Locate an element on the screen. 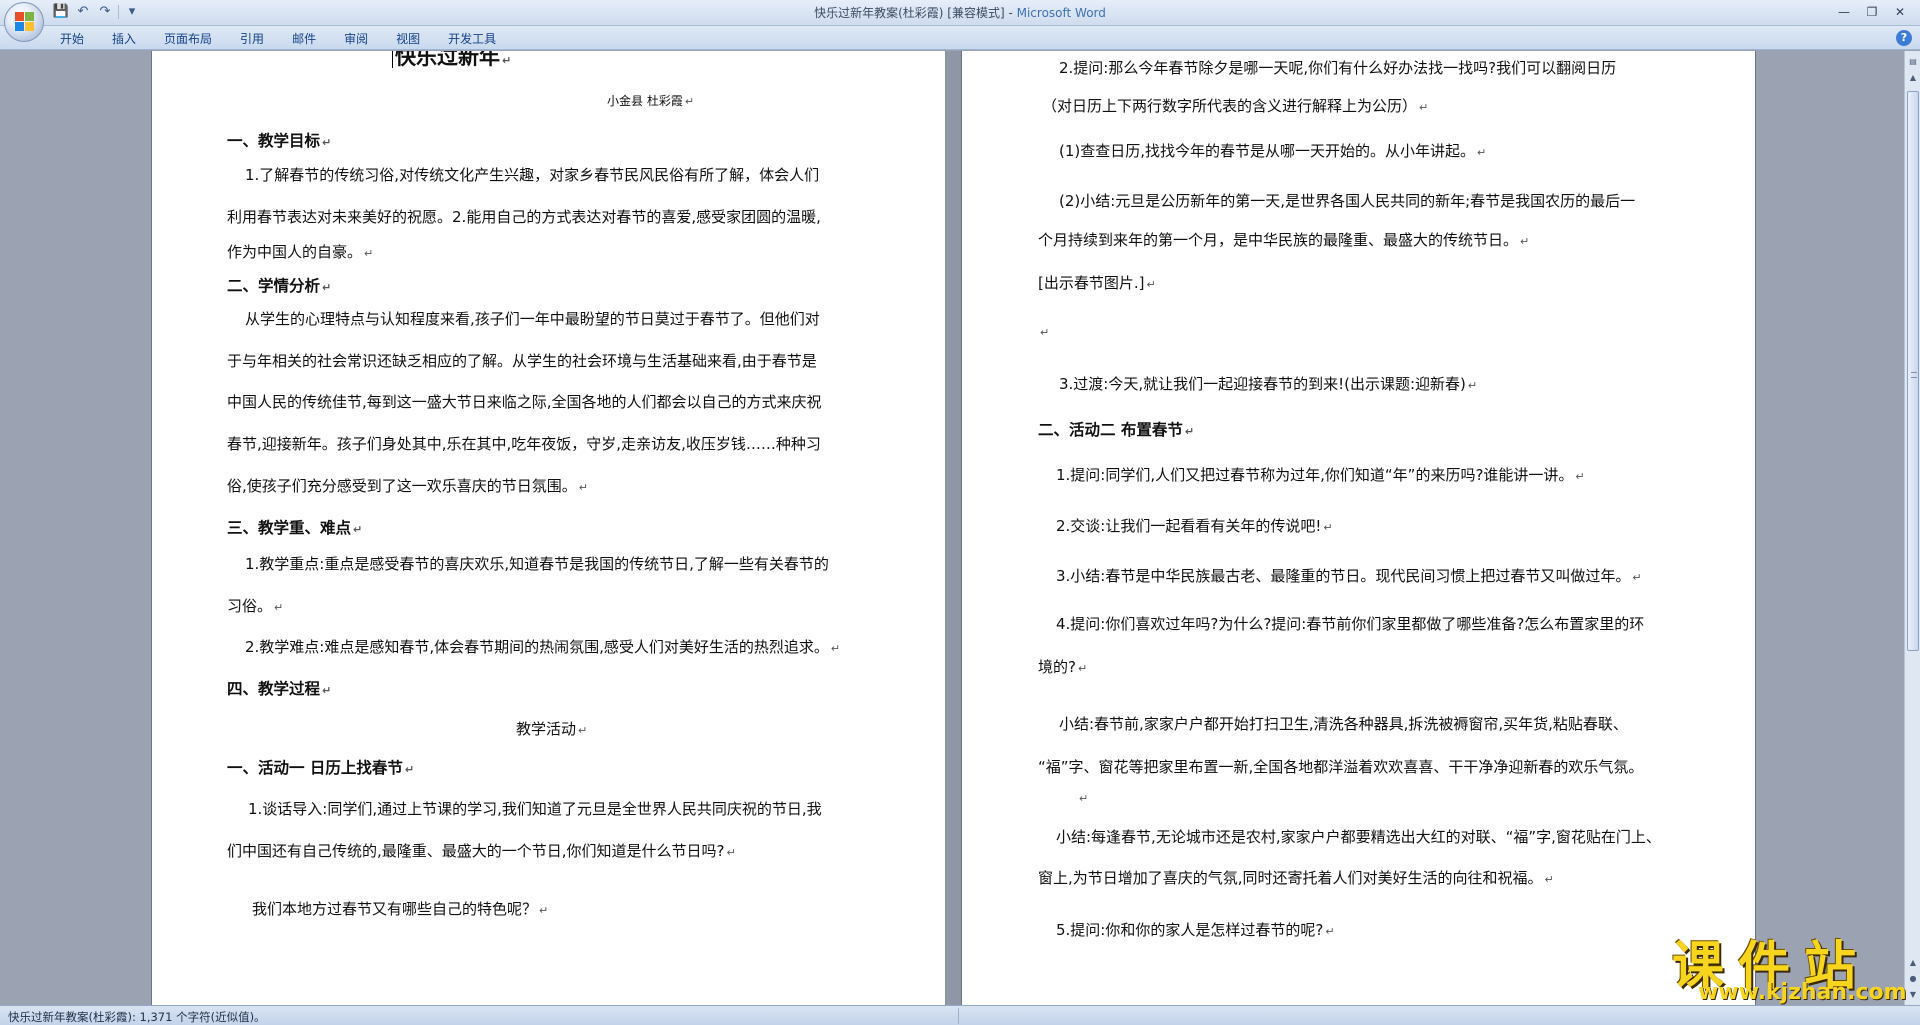 This screenshot has width=1920, height=1025. body-line: 2.交谈:让我们一起看看有关年的传说吧! ↵ is located at coordinates (1194, 526).